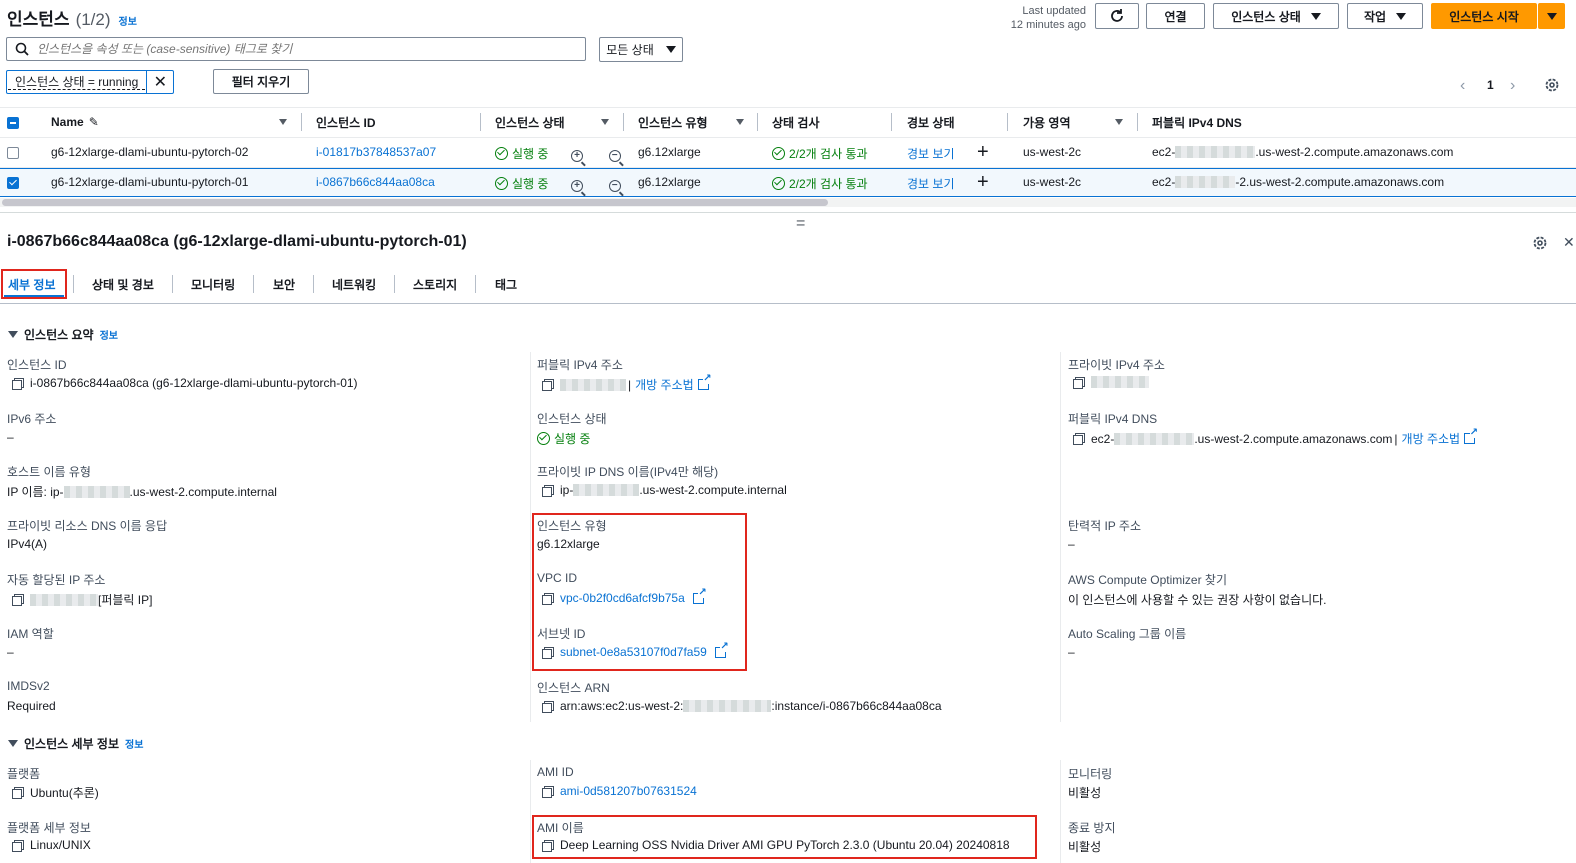 The height and width of the screenshot is (863, 1576). What do you see at coordinates (1047, 122) in the screenshot?
I see `column-header-az: 가용 영역` at bounding box center [1047, 122].